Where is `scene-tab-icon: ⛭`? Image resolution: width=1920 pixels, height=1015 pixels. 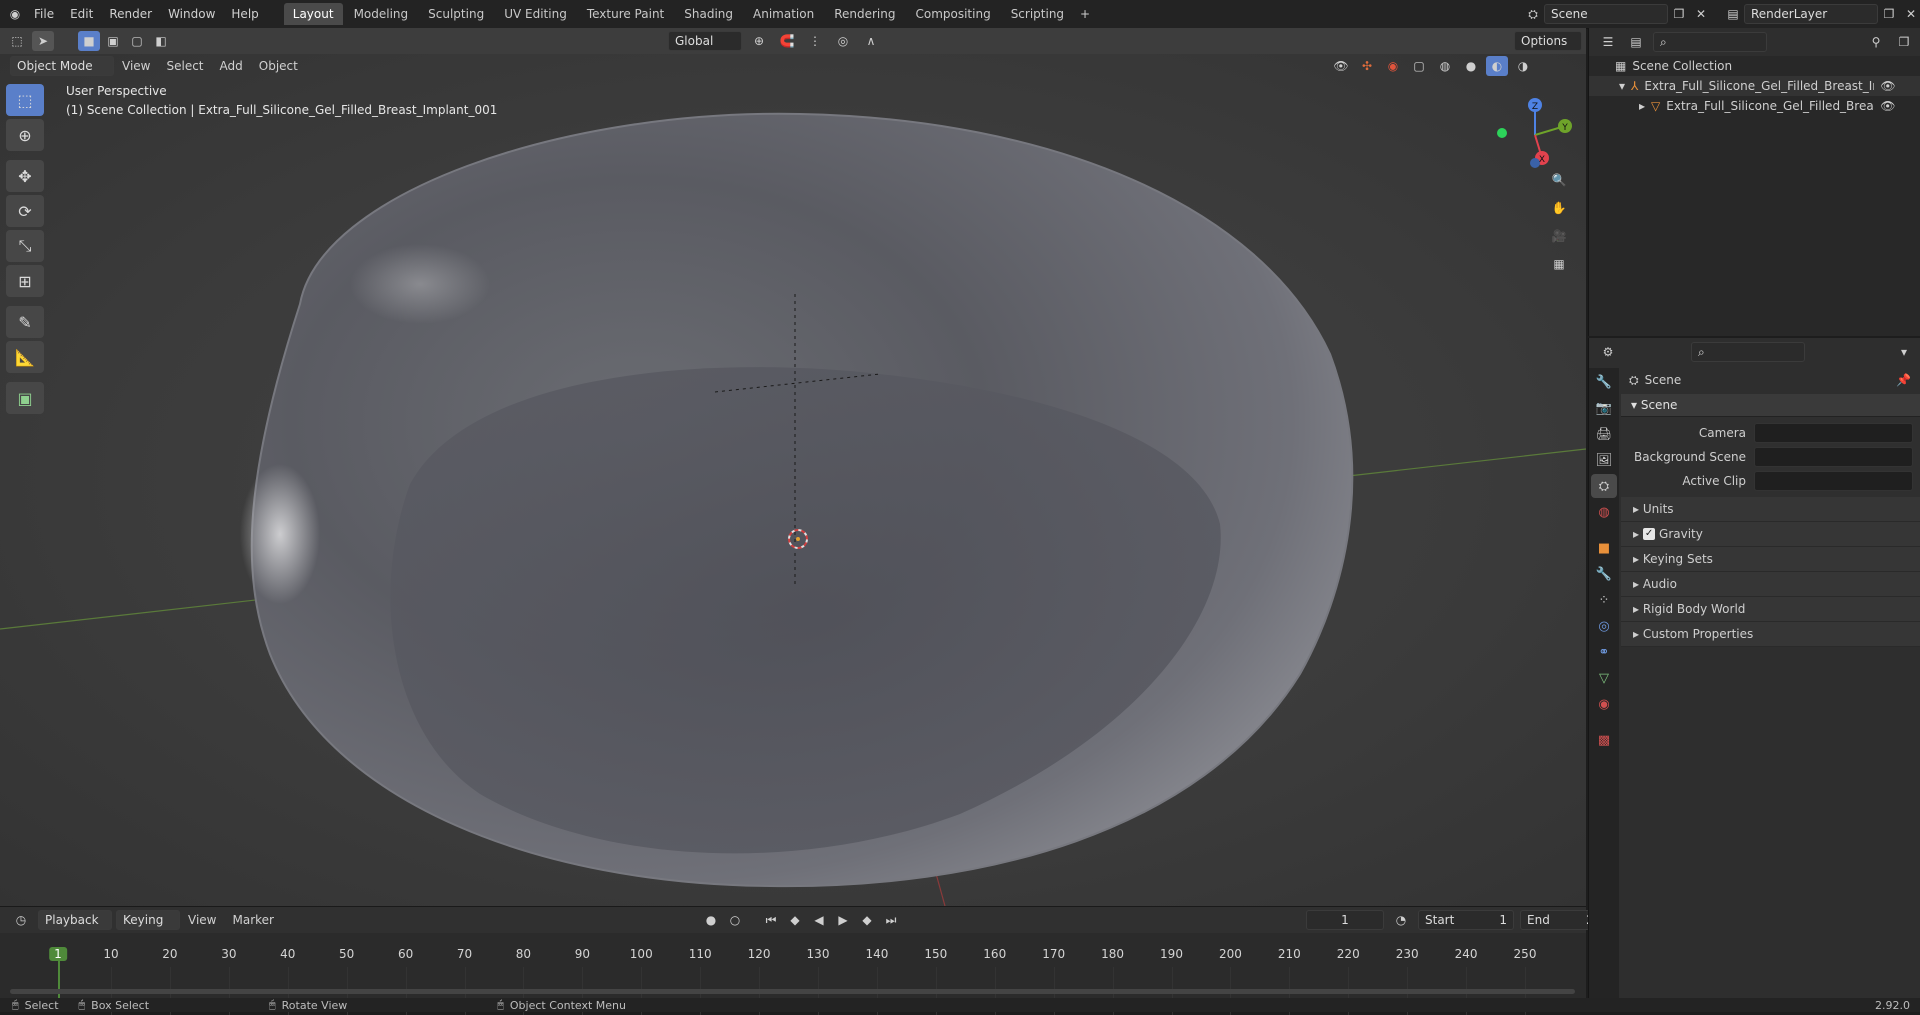 scene-tab-icon: ⛭ is located at coordinates (1604, 486).